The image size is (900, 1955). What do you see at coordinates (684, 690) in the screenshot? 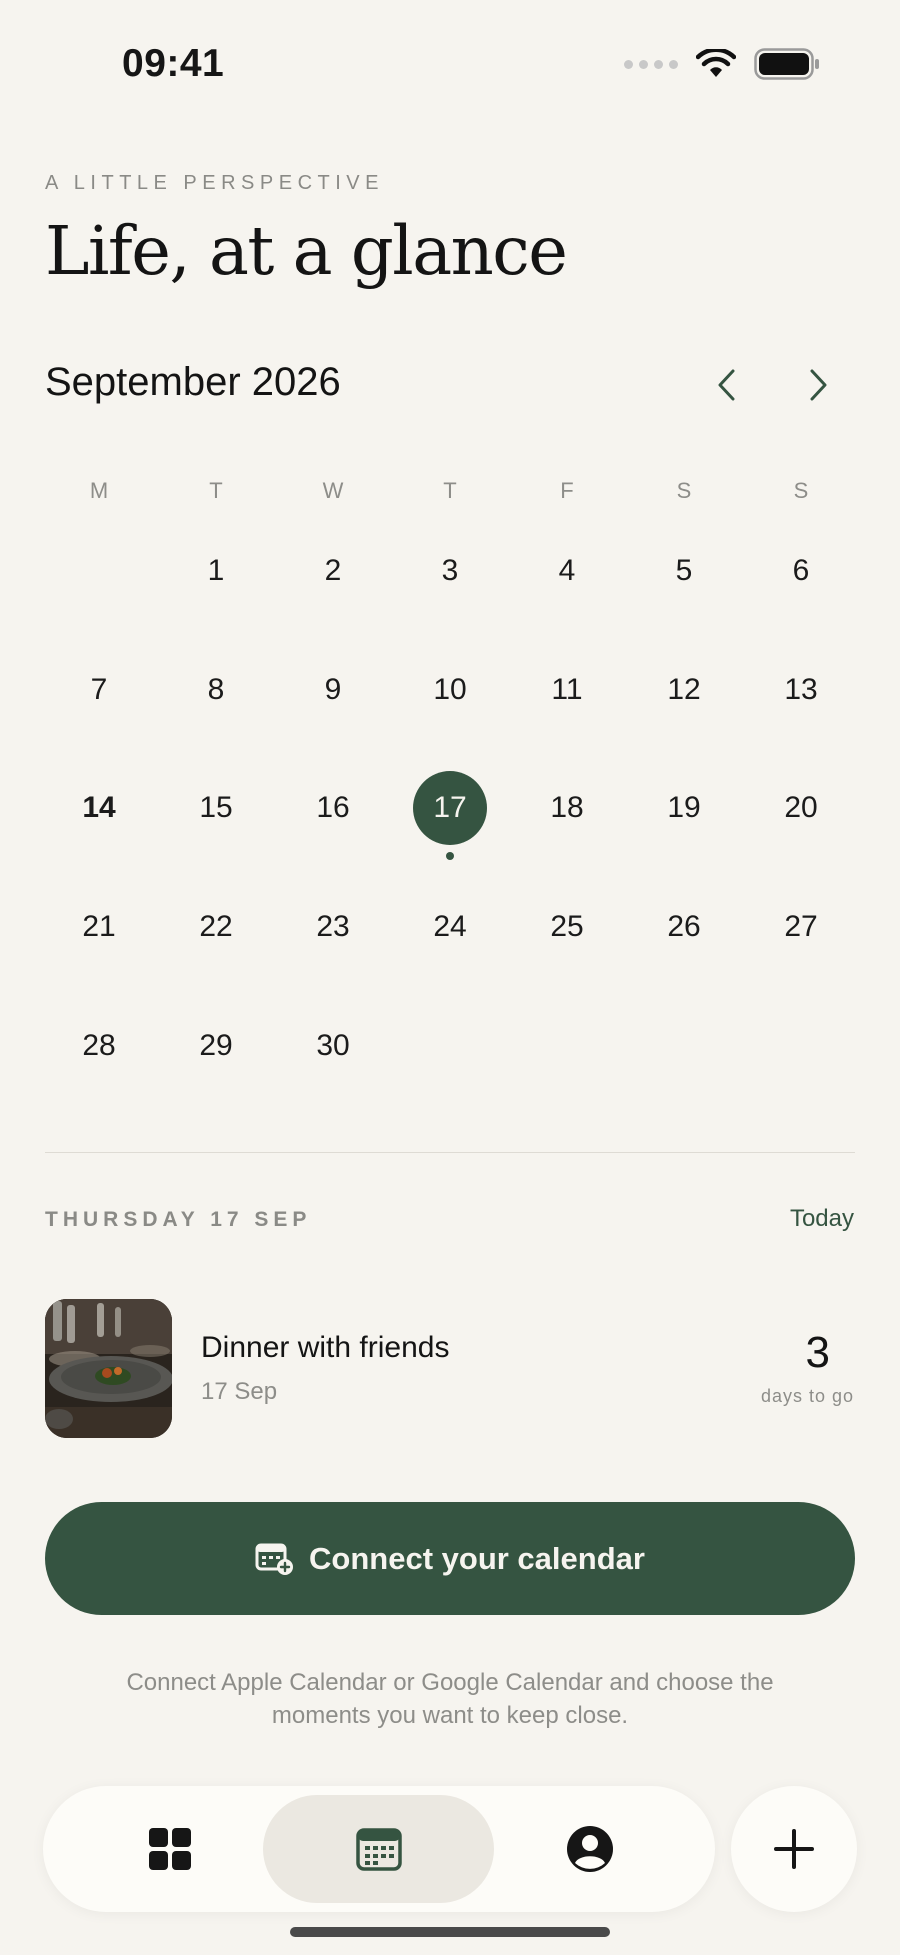
I see `calendar-day: 12` at bounding box center [684, 690].